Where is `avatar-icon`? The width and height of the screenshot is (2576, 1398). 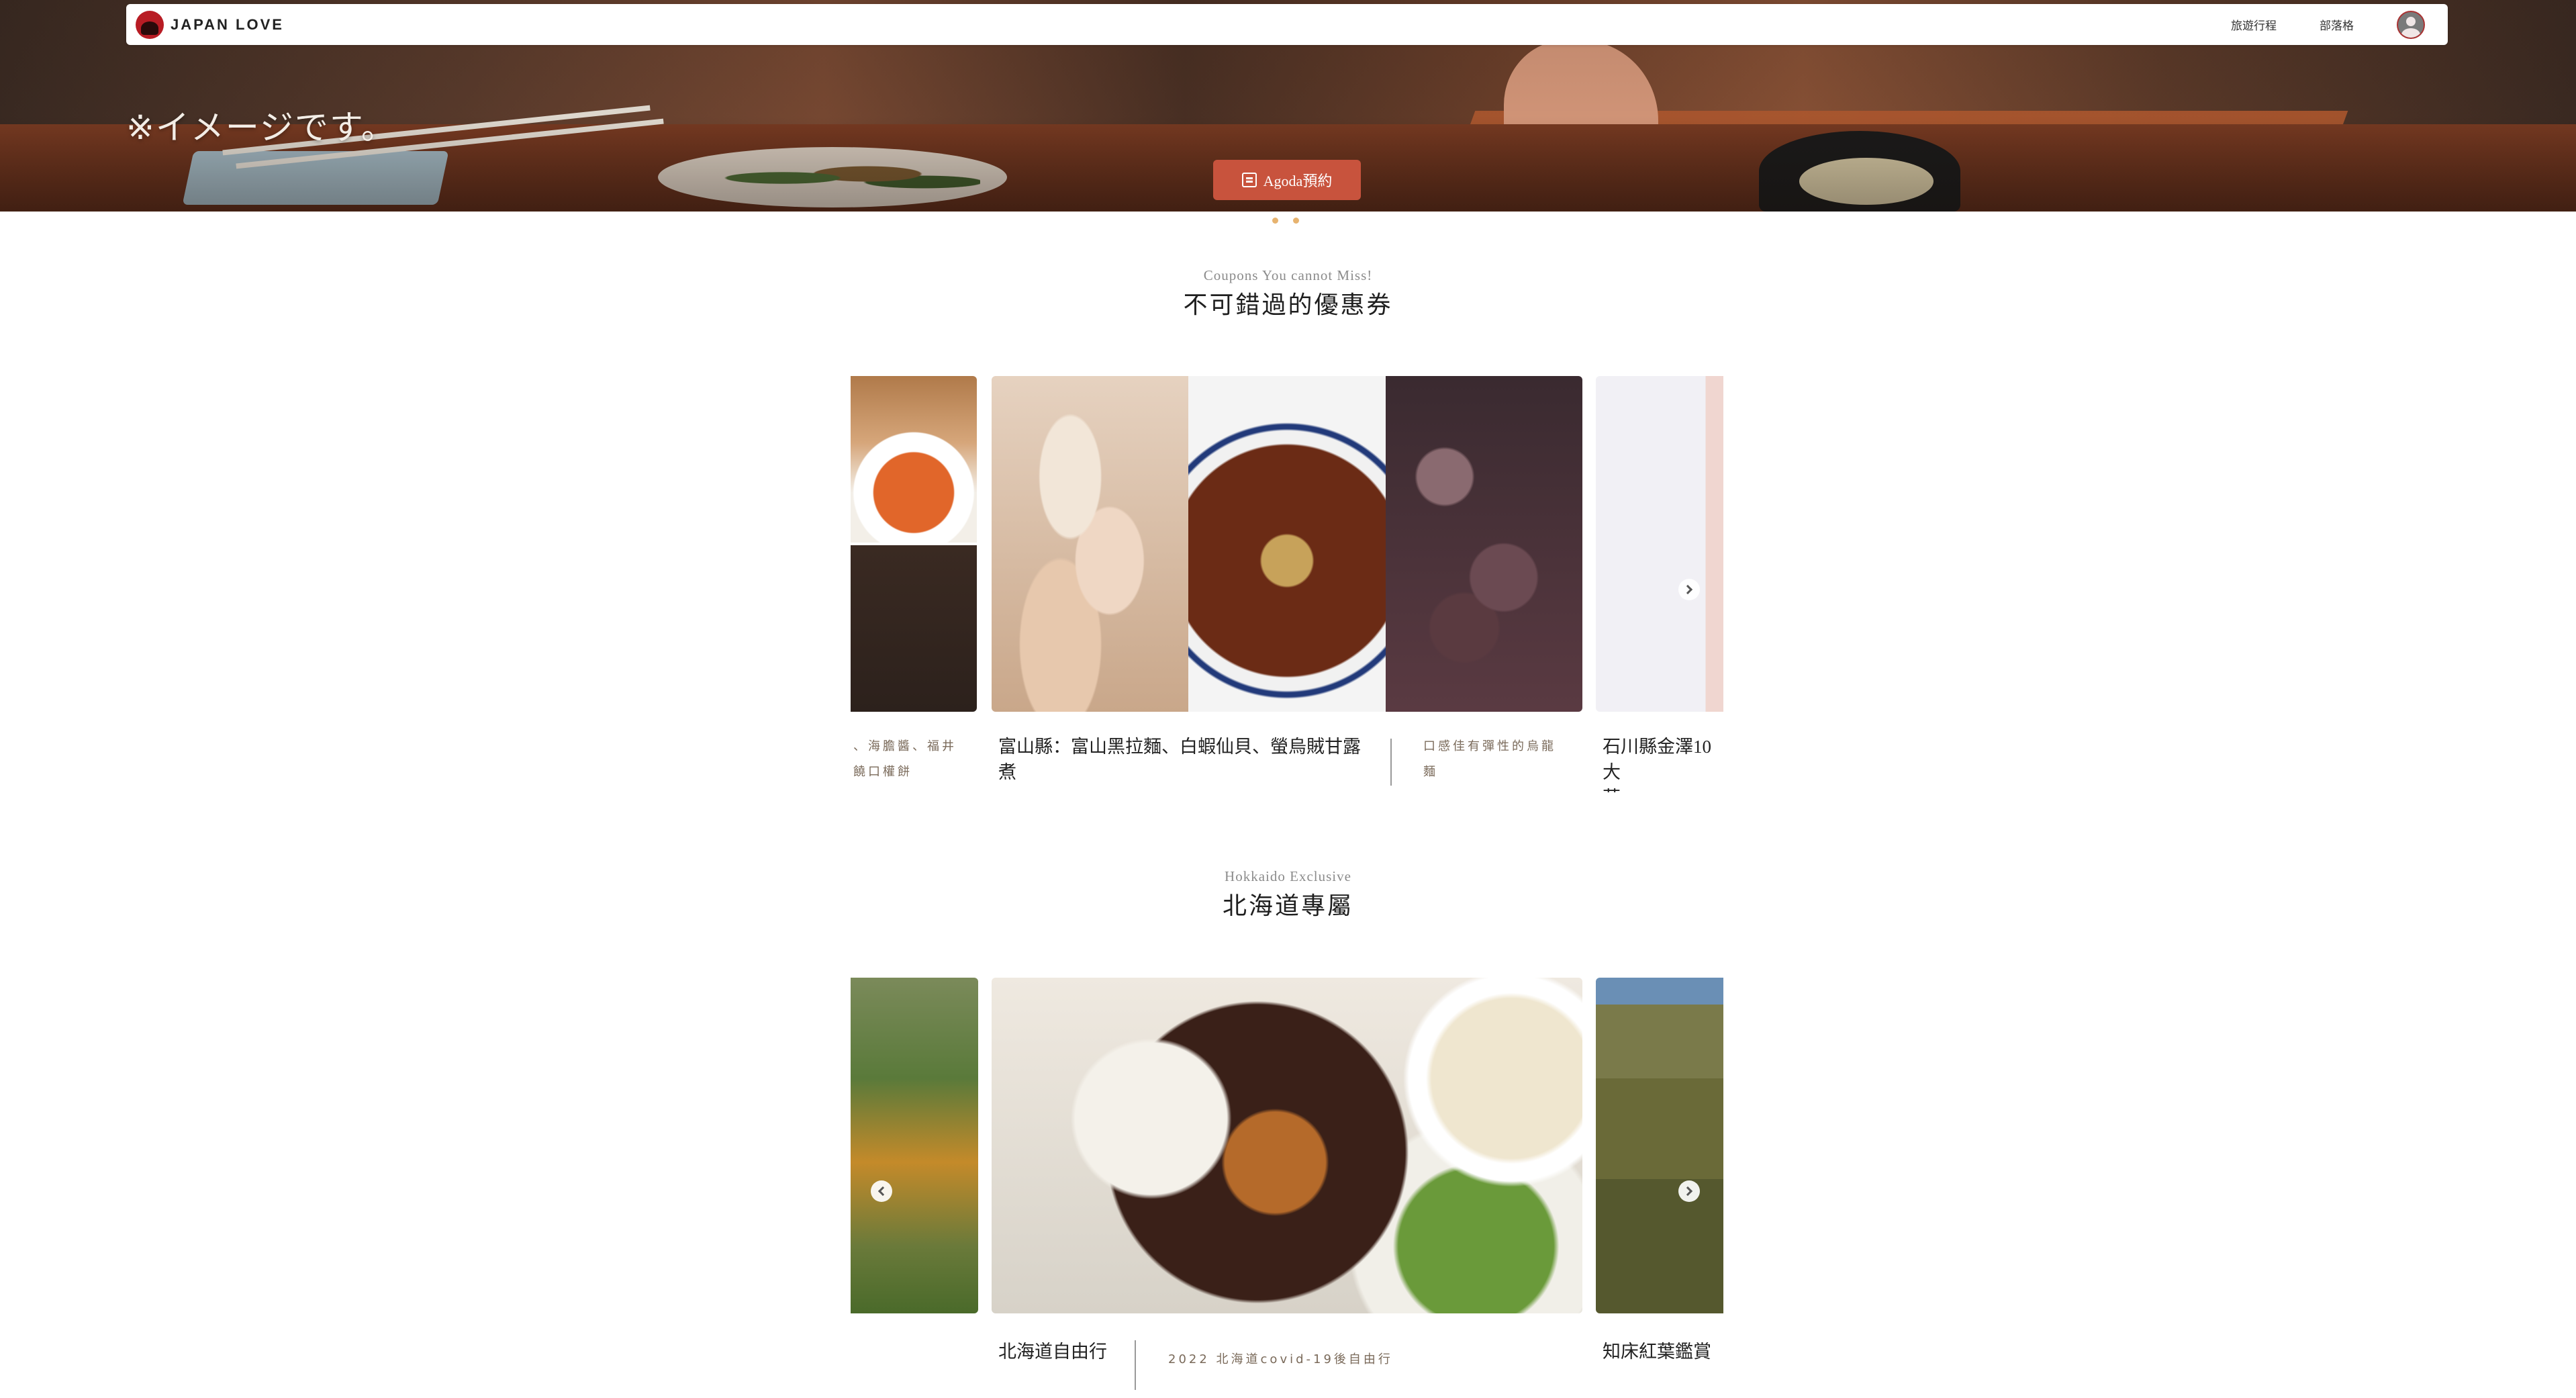 avatar-icon is located at coordinates (2411, 24).